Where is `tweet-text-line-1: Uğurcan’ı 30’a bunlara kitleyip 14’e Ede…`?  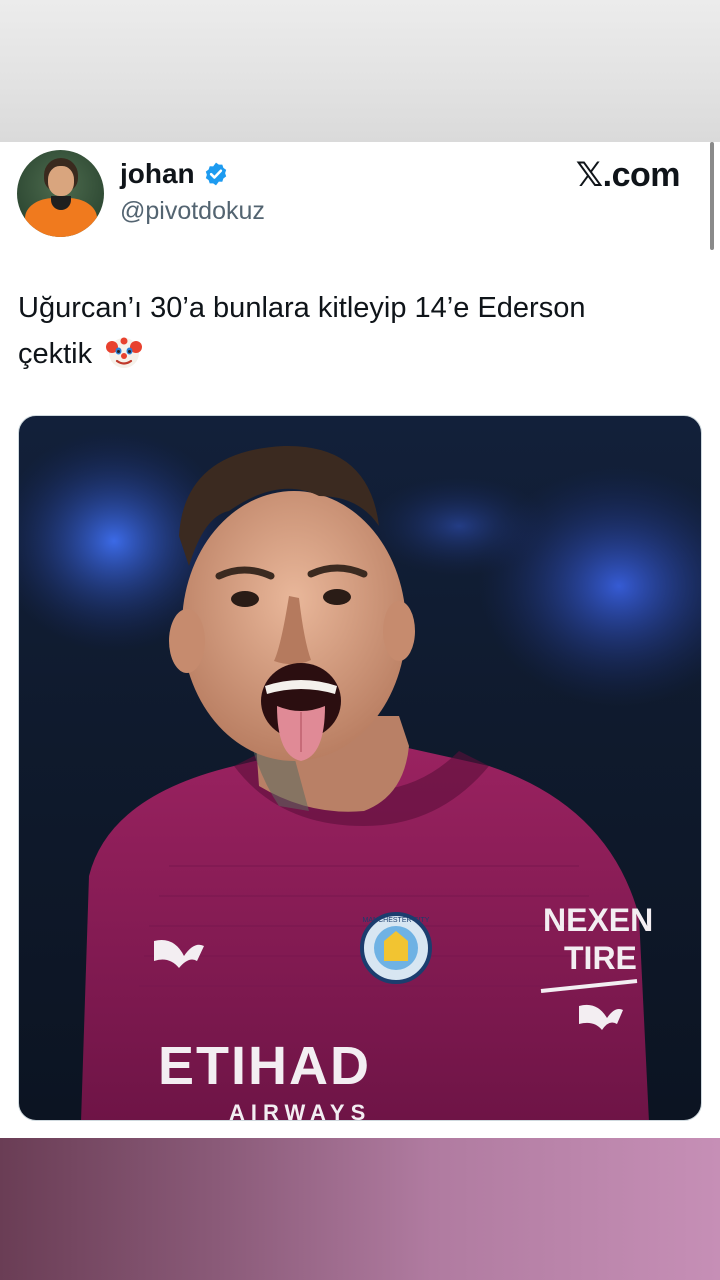 tweet-text-line-1: Uğurcan’ı 30’a bunlara kitleyip 14’e Ede… is located at coordinates (302, 308).